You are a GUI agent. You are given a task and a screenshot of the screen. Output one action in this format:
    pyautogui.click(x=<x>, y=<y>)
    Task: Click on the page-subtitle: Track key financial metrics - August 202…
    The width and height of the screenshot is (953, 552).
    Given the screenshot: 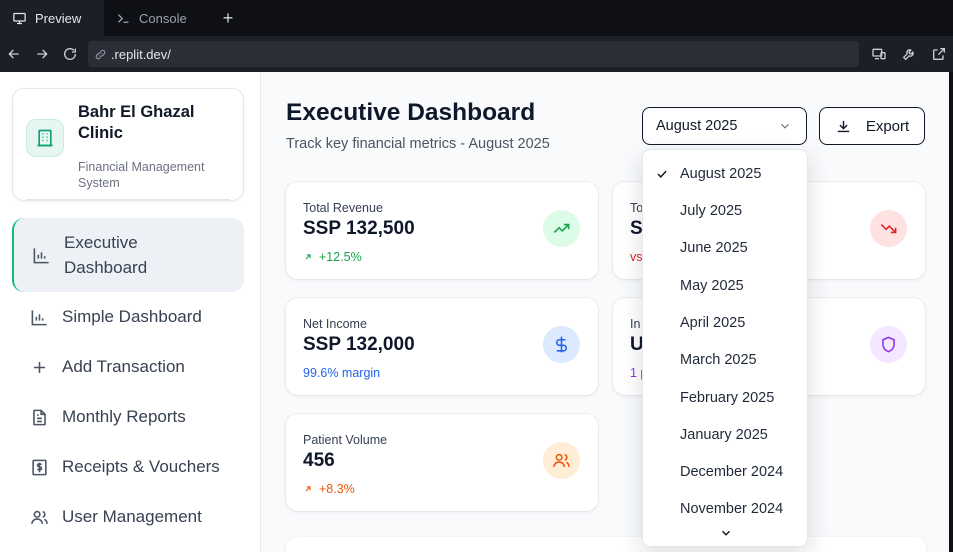 What is the action you would take?
    pyautogui.click(x=418, y=144)
    